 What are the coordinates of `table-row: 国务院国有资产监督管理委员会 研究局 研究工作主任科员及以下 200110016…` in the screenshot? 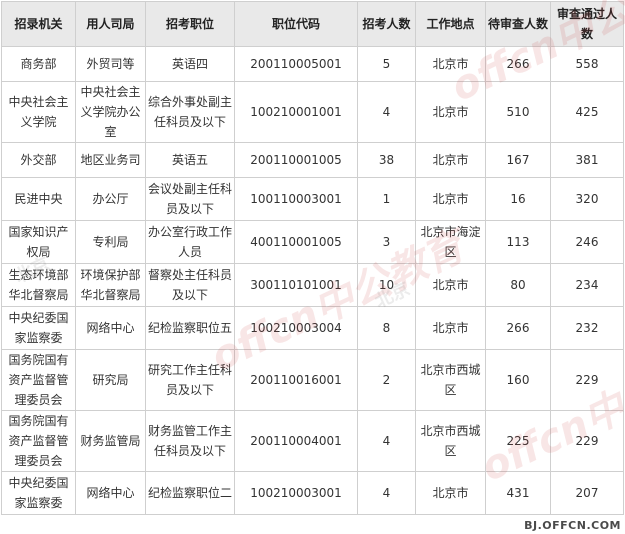 It's located at (312, 380).